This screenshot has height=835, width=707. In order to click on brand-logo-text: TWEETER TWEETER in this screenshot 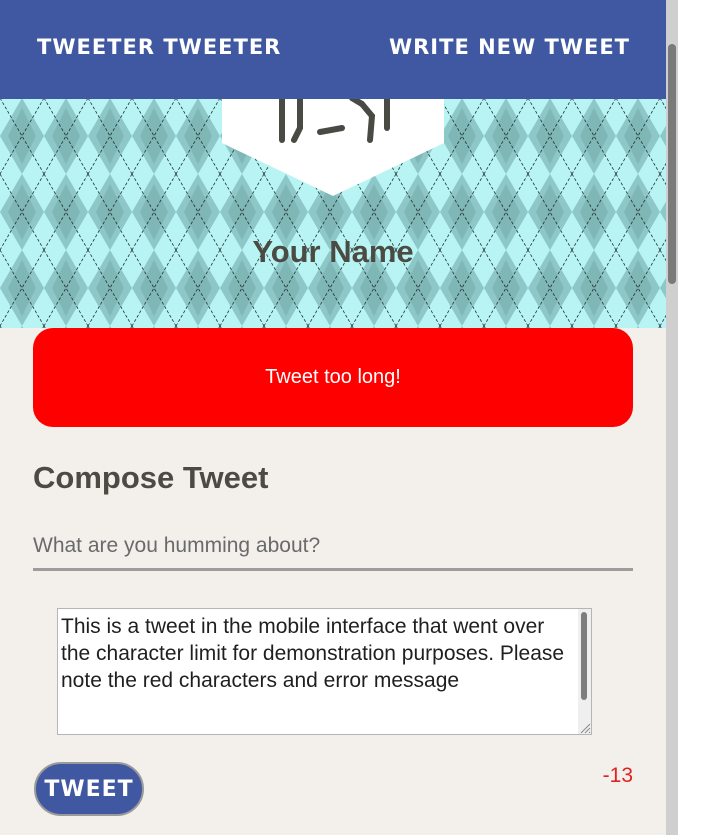, I will do `click(159, 47)`.